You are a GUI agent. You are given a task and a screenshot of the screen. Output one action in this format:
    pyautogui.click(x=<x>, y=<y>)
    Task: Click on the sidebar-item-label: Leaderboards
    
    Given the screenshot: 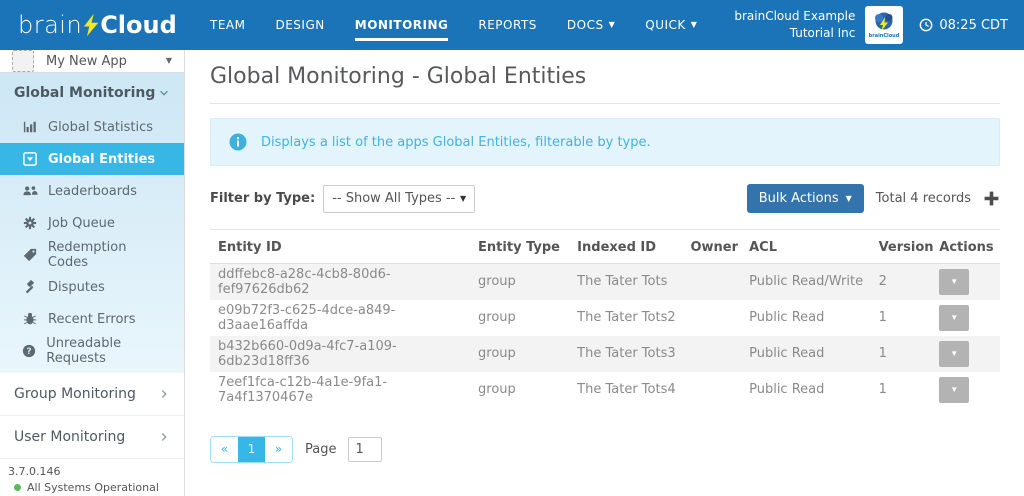 What is the action you would take?
    pyautogui.click(x=92, y=191)
    